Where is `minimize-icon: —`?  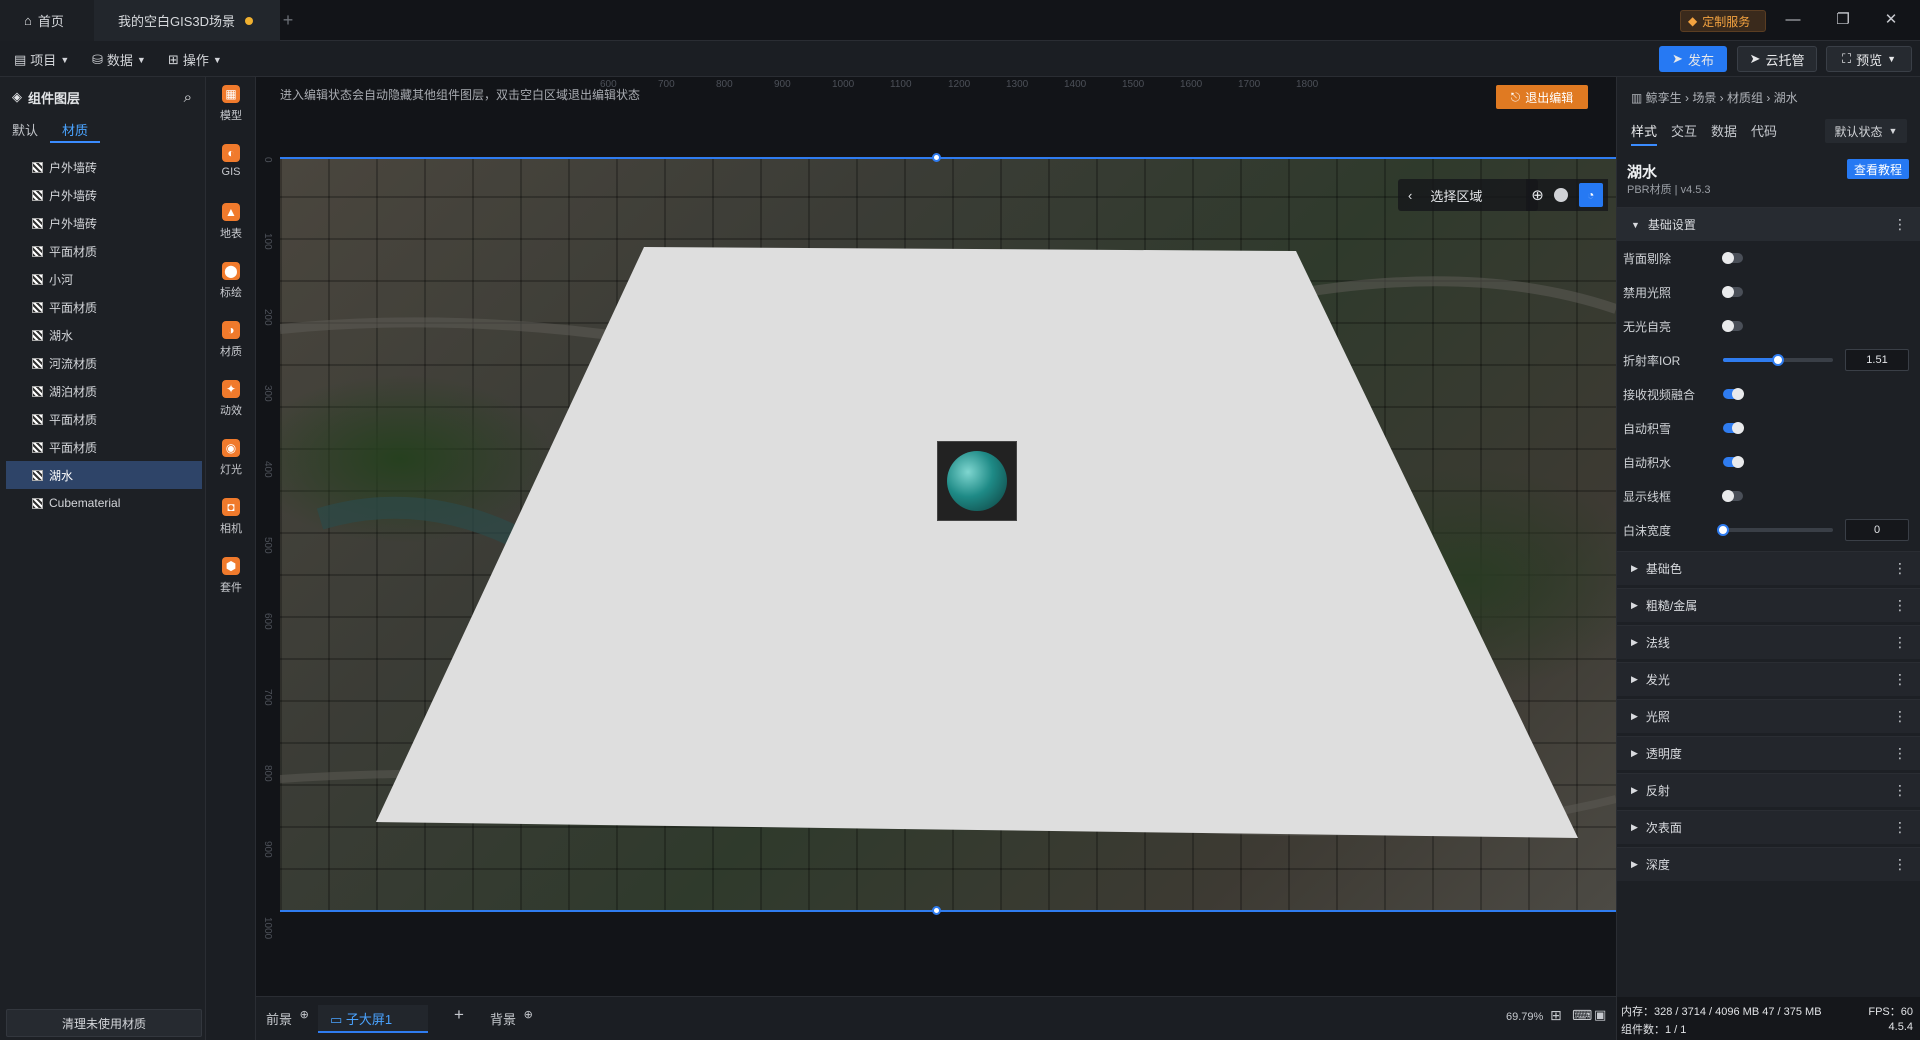
minimize-icon: — is located at coordinates (1793, 20).